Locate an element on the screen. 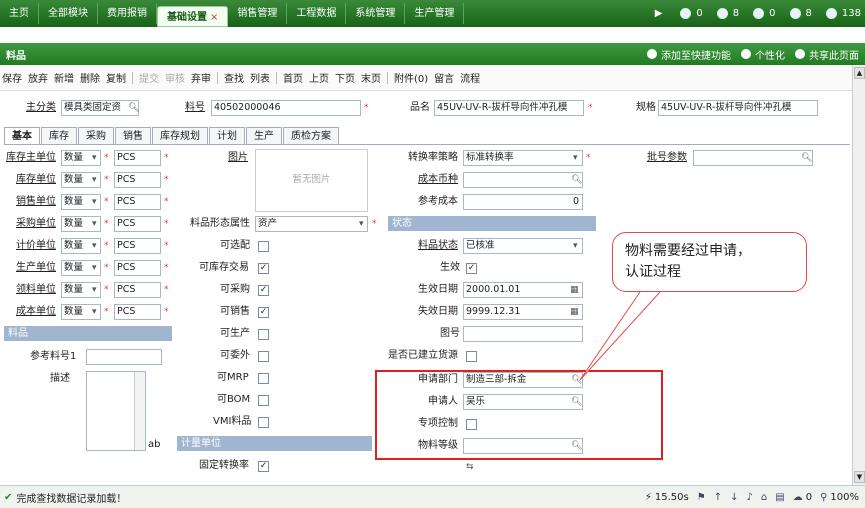 The image size is (865, 508). purchasable-checkbox: ✓ is located at coordinates (263, 290).